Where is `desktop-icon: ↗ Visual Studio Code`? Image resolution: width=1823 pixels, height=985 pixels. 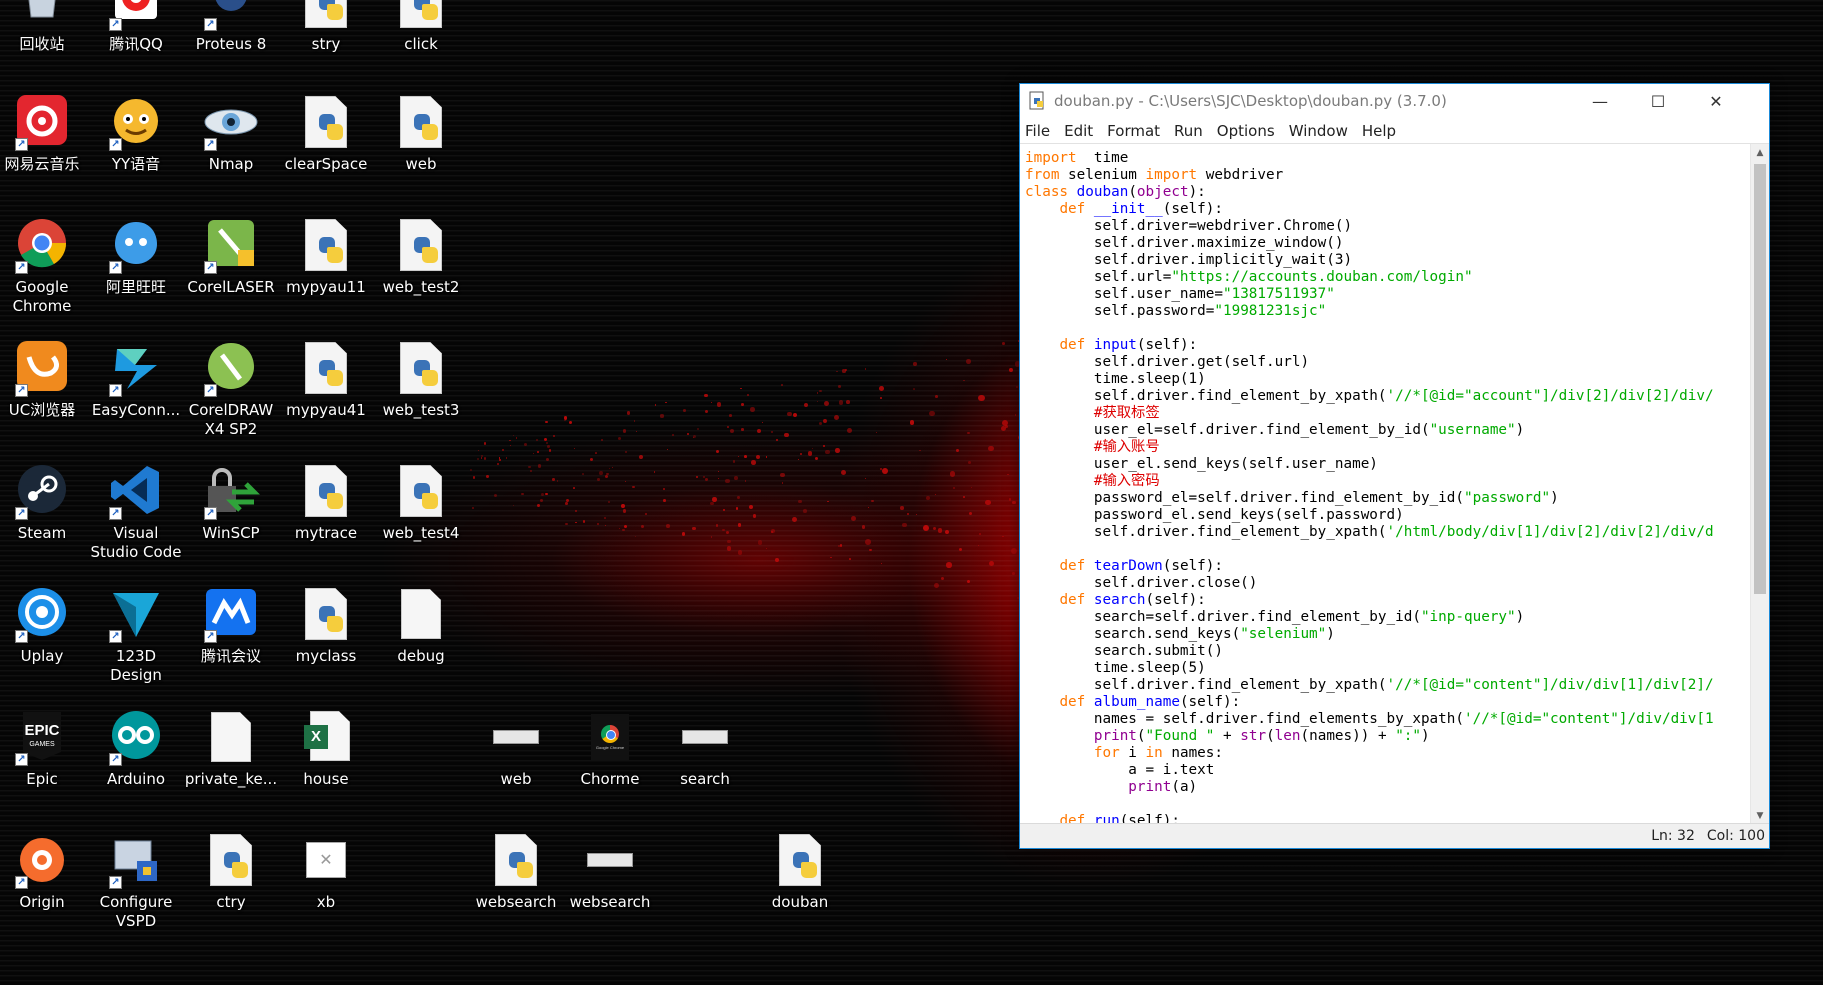
desktop-icon: ↗ Visual Studio Code is located at coordinates (136, 512).